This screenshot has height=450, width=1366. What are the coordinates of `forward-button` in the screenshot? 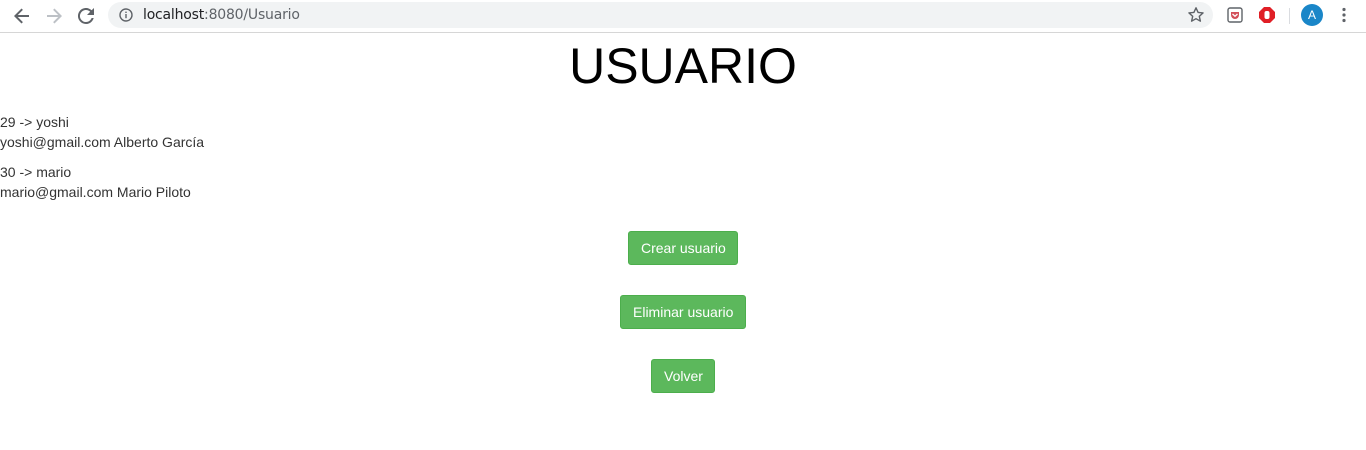 It's located at (54, 16).